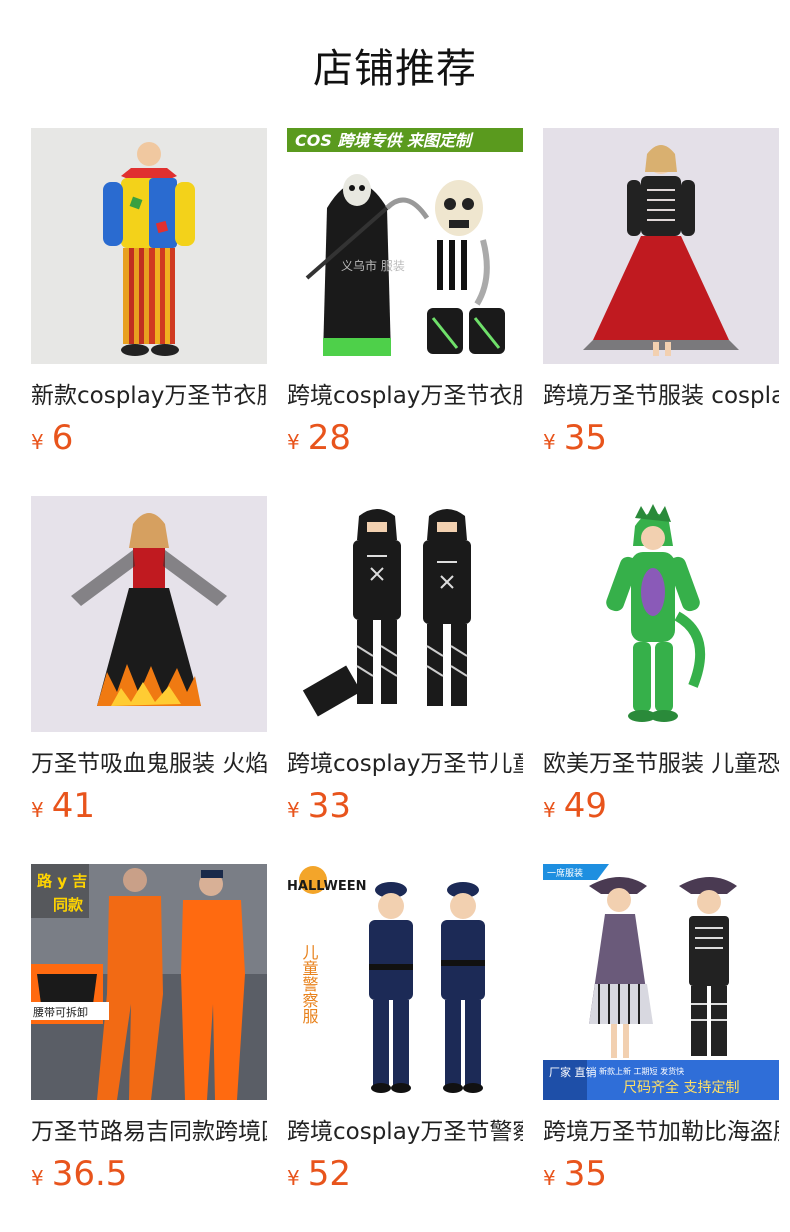 This screenshot has height=1232, width=790. What do you see at coordinates (405, 982) in the screenshot?
I see `product-image: HALLWEEN 儿童警察服` at bounding box center [405, 982].